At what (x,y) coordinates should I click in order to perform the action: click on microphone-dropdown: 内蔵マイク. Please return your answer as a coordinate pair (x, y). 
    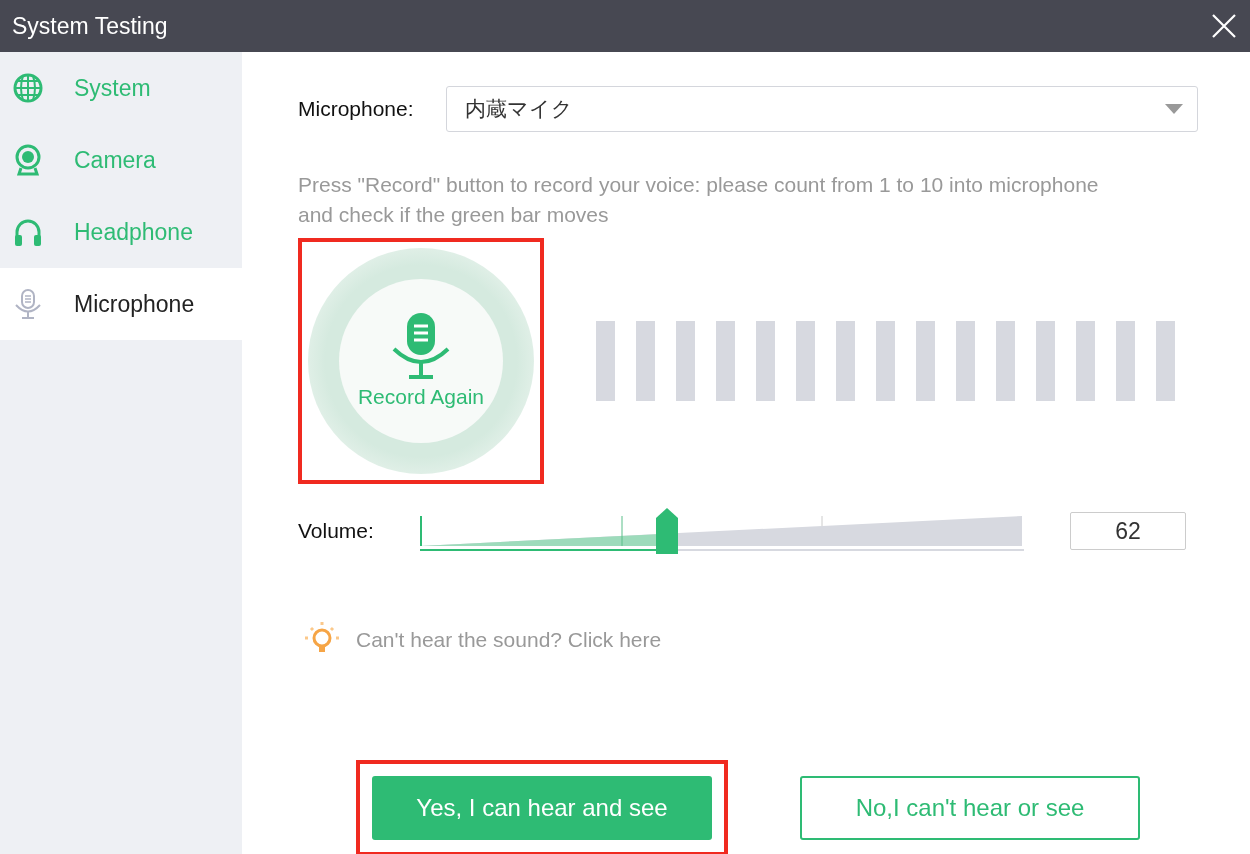
    Looking at the image, I should click on (821, 109).